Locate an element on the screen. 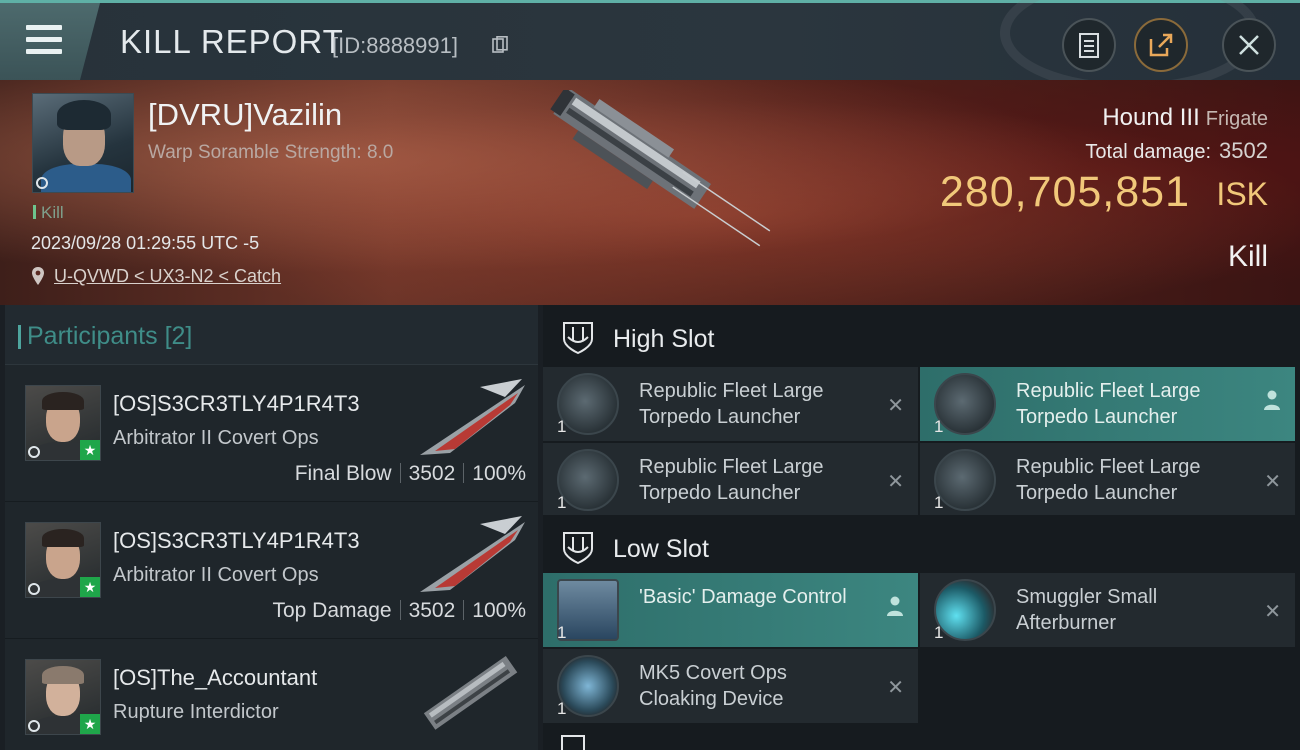 The image size is (1300, 750). share-button is located at coordinates (1161, 45).